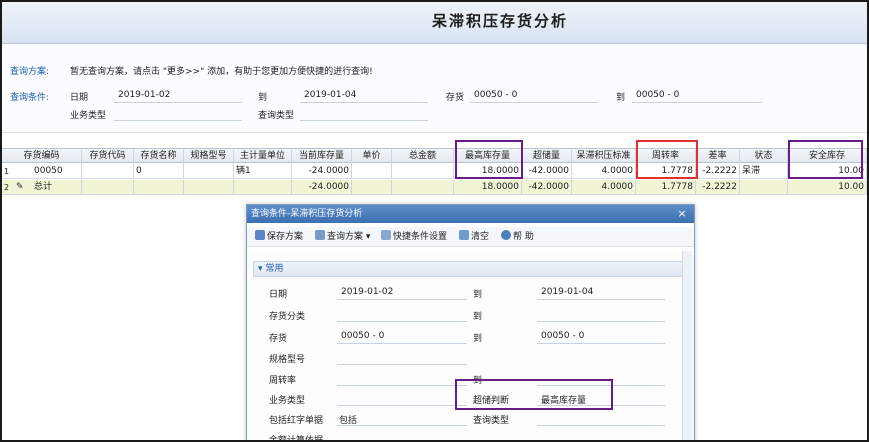  Describe the element at coordinates (825, 159) in the screenshot. I see `highlight-safe-stock` at that location.